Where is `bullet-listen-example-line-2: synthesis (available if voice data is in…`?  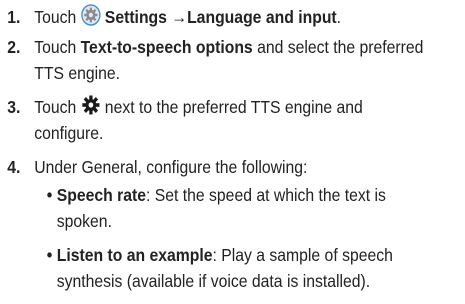 bullet-listen-example-line-2: synthesis (available if voice data is in… is located at coordinates (213, 281).